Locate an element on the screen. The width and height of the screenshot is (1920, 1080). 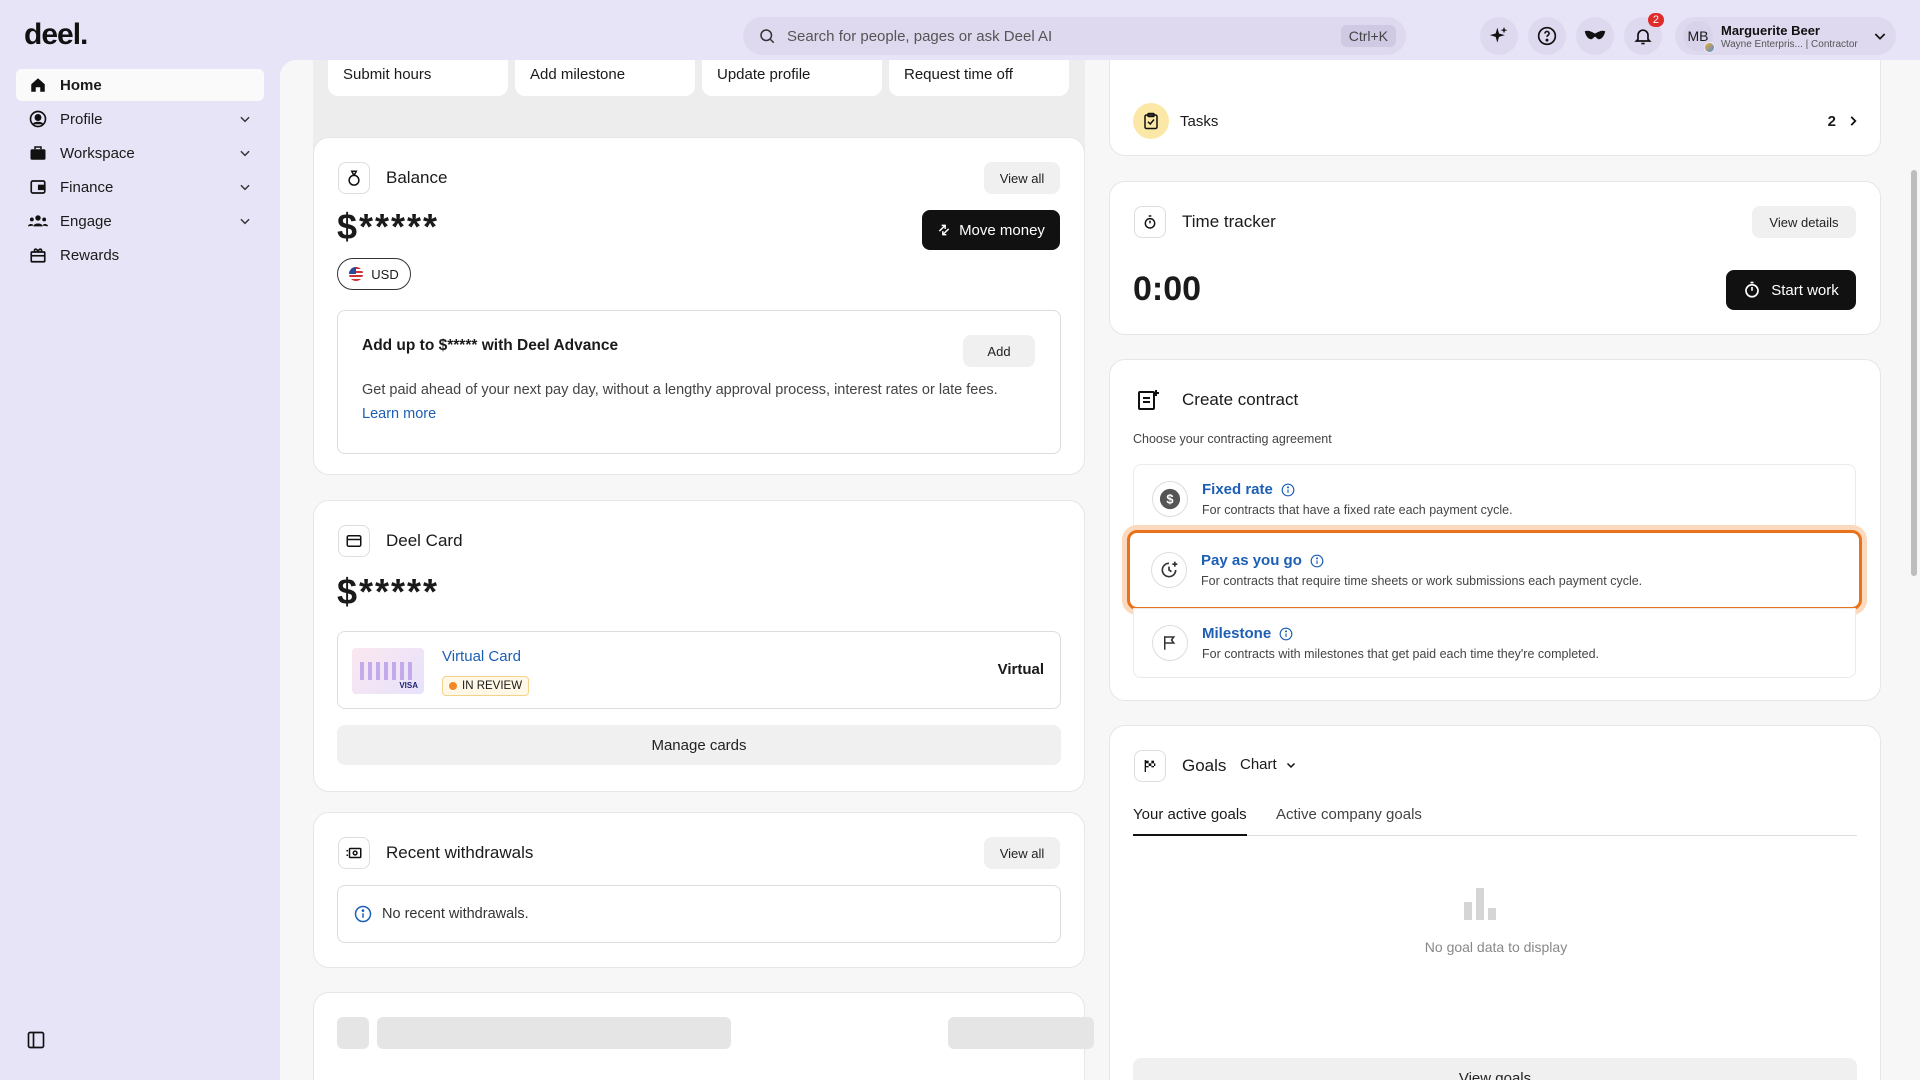
tasks-card: Tasks 2 is located at coordinates (1495, 108).